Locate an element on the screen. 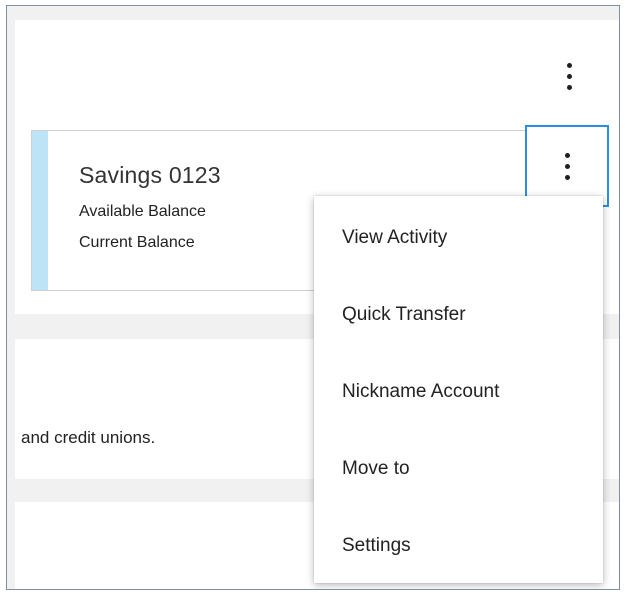 This screenshot has height=596, width=625. kebab-vertical-icon is located at coordinates (567, 166).